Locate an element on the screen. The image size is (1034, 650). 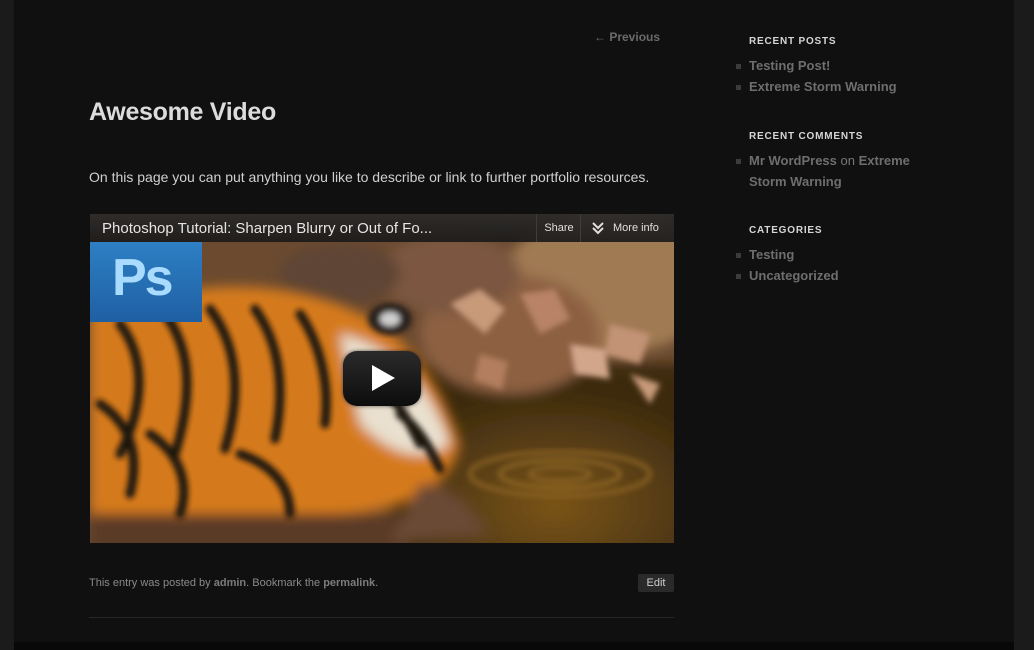
comment-author-link: Mr WordPress is located at coordinates (793, 160).